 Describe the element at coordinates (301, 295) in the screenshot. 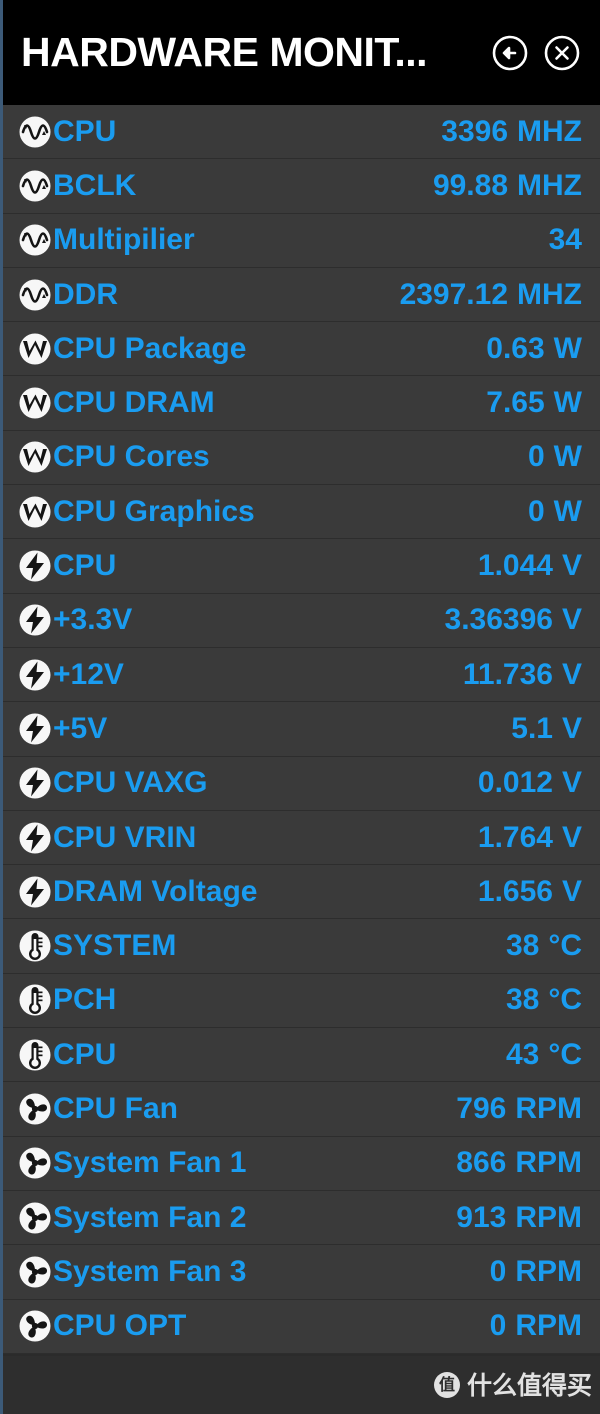

I see `sensor-row: DDR 2397.12 MHZ` at that location.